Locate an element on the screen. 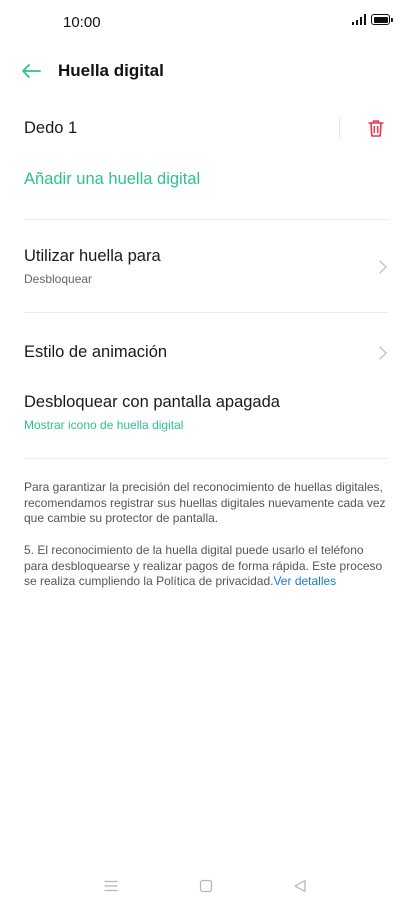 The width and height of the screenshot is (412, 906). see-details-link: Ver detalles is located at coordinates (304, 581).